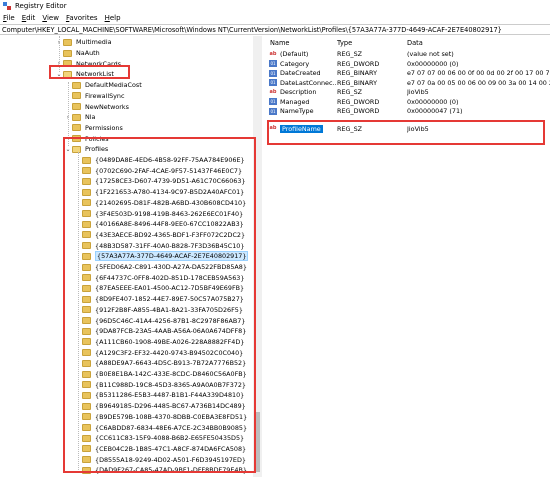  I want to click on tree-item-defaultmediacost: DefaultMediaCost, so click(103, 85).